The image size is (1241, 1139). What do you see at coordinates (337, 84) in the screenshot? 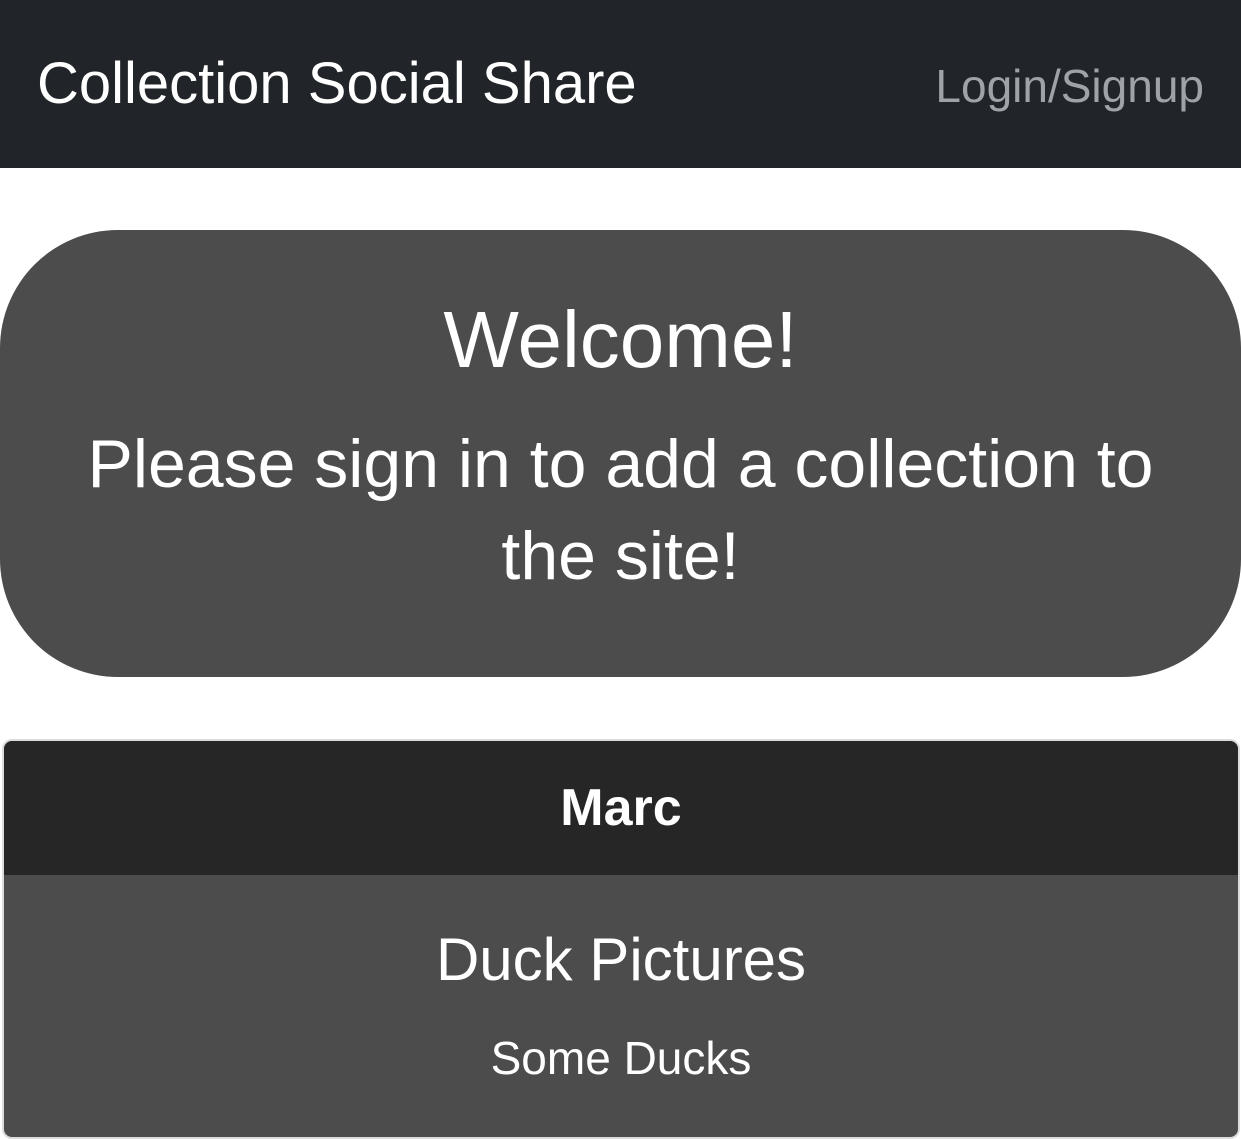
I see `brand-link: Collection Social Share` at bounding box center [337, 84].